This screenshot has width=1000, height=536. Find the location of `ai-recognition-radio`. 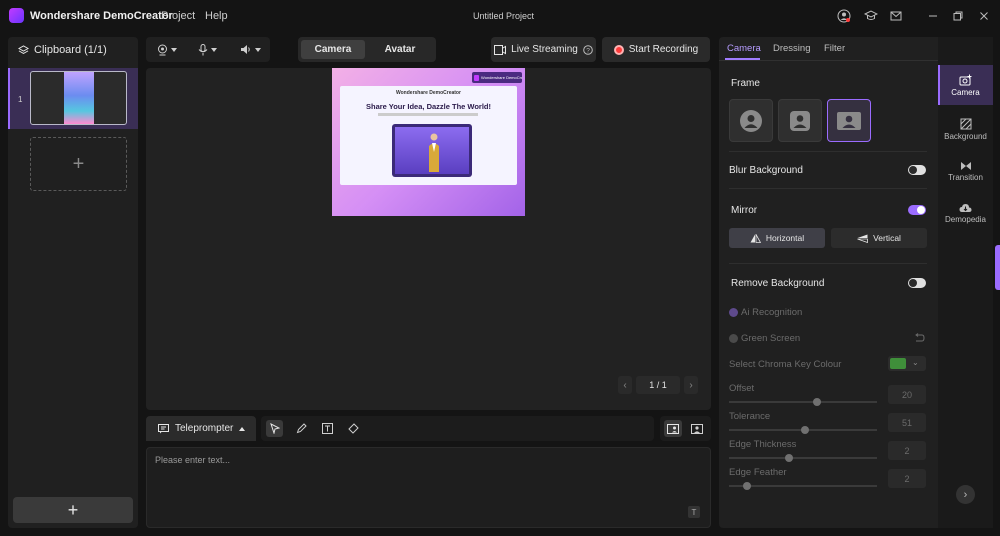

ai-recognition-radio is located at coordinates (733, 312).